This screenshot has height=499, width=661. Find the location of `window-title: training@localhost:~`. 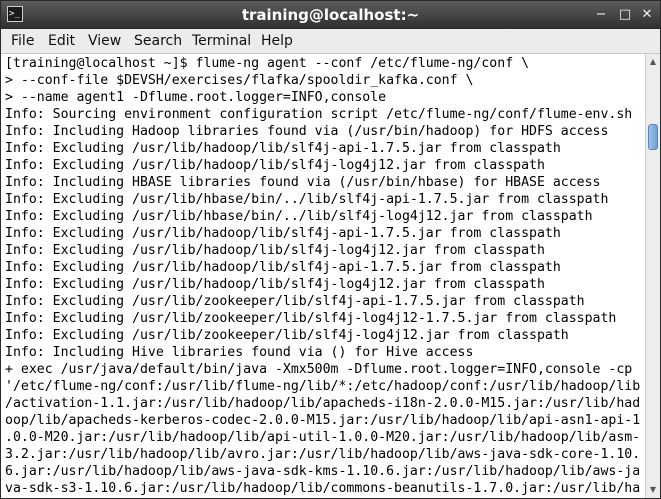

window-title: training@localhost:~ is located at coordinates (330, 15).